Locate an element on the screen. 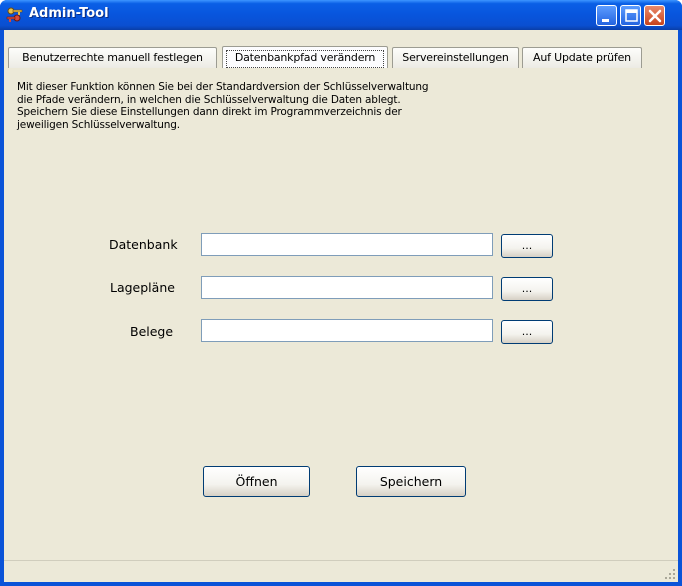  tab-update: Auf Update prüfen is located at coordinates (582, 57).